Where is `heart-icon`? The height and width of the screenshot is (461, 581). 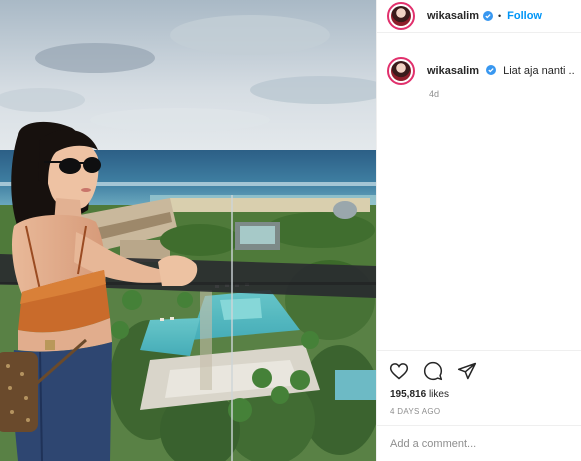
heart-icon is located at coordinates (399, 371).